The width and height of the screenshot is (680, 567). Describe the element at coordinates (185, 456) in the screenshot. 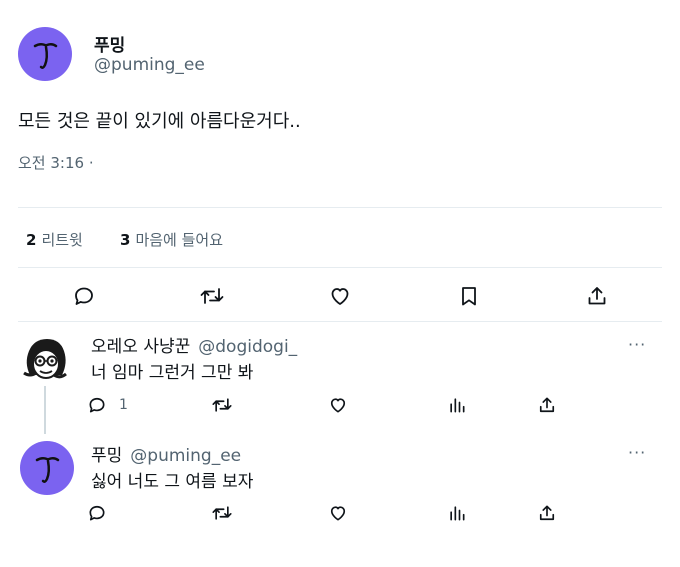

I see `reply-author-handle: @puming_ee` at that location.